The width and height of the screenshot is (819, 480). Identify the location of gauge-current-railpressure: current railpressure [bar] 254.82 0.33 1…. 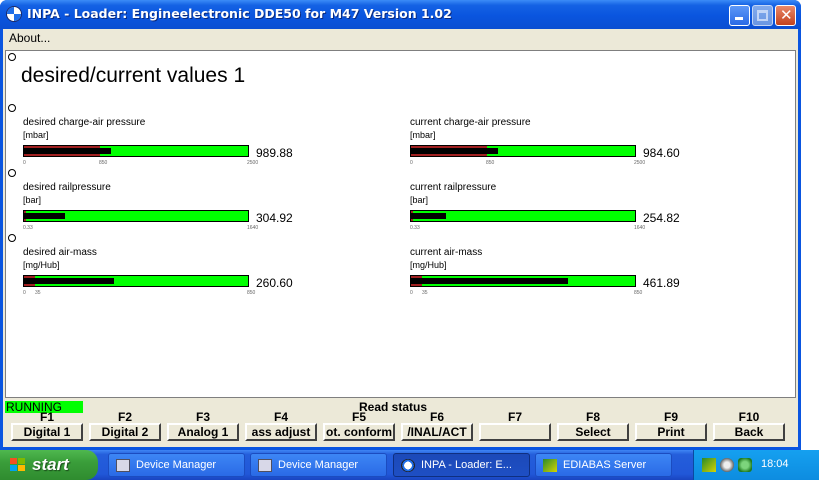
(575, 214).